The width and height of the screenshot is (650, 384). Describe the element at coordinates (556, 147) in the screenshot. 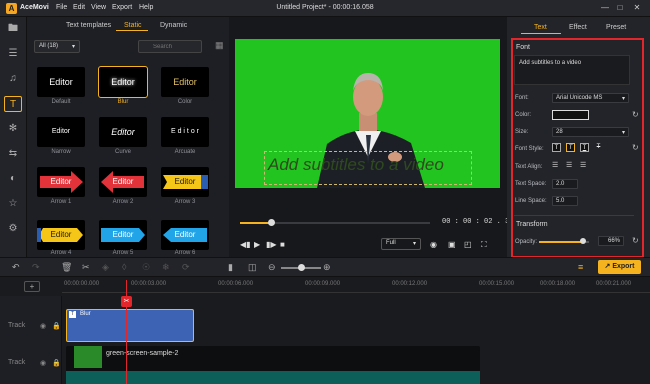

I see `bold-button: T` at that location.